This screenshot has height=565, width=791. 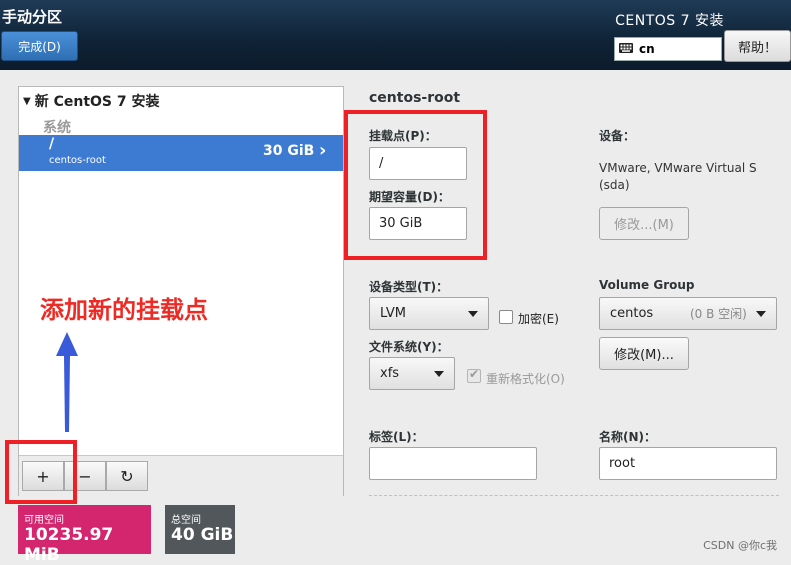 I want to click on system-group-label: 系统, so click(x=57, y=128).